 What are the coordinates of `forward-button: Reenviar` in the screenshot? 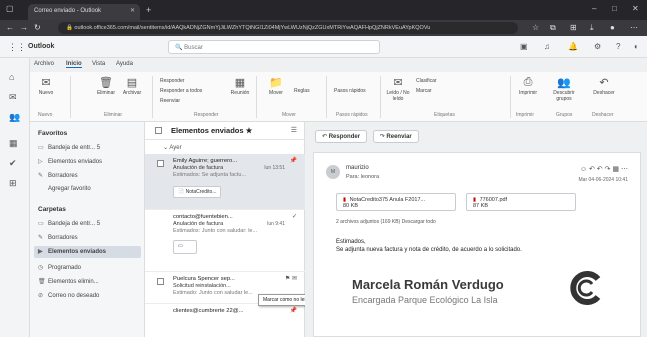 It's located at (170, 101).